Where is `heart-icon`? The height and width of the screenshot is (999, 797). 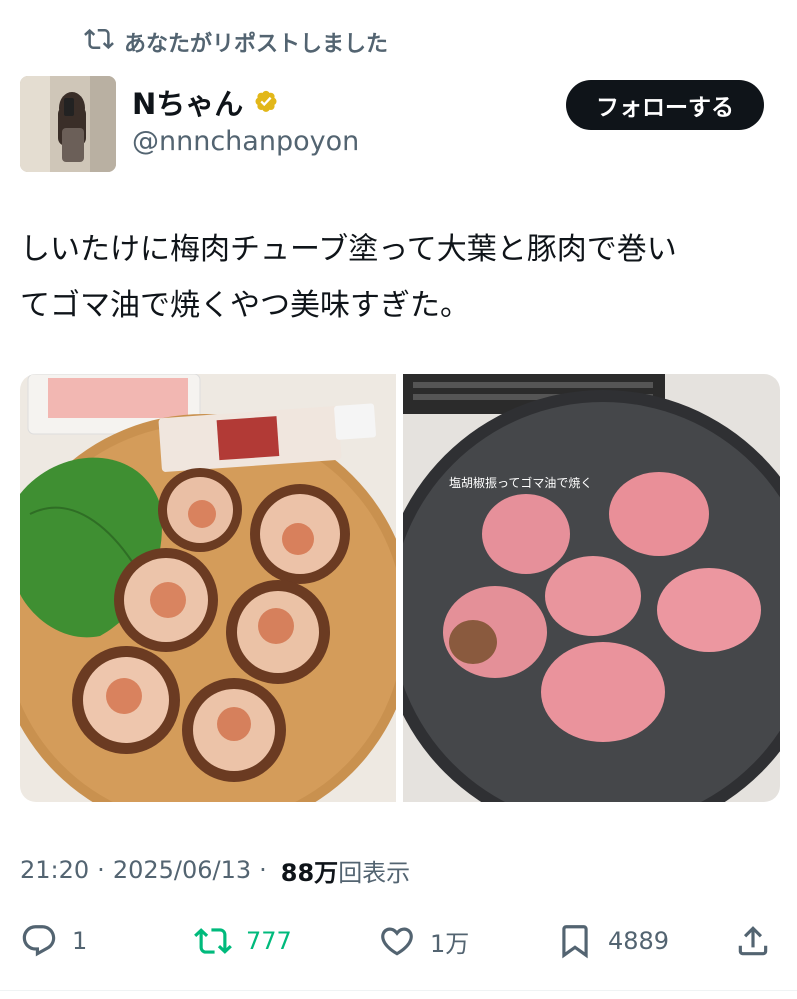 heart-icon is located at coordinates (397, 941).